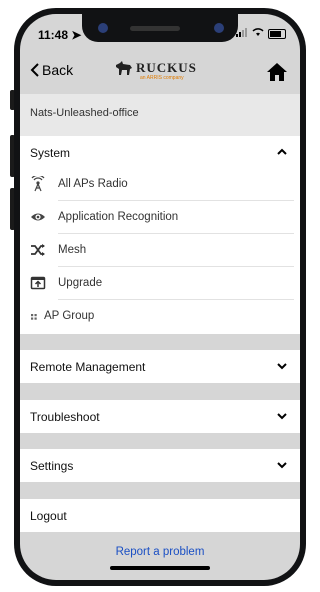 The height and width of the screenshot is (592, 320). I want to click on menu-item-mesh: Mesh, so click(160, 250).